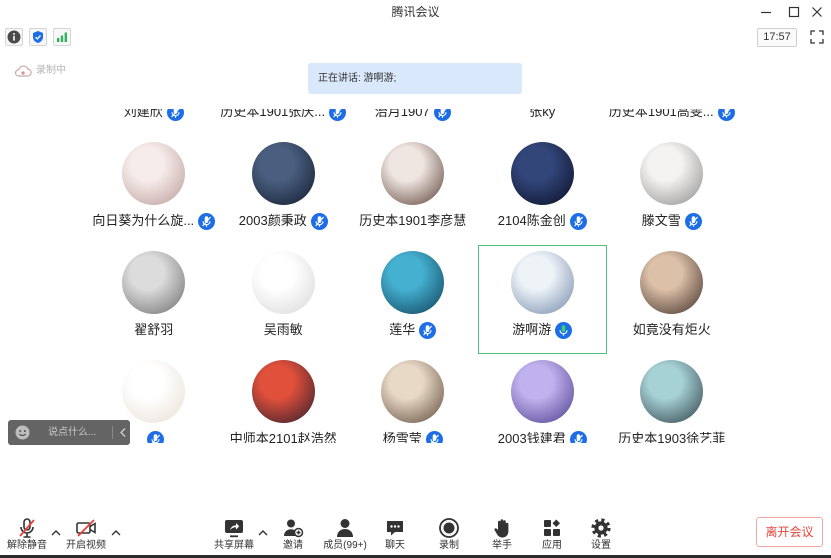 The height and width of the screenshot is (558, 831). I want to click on raise-hand-icon, so click(501, 528).